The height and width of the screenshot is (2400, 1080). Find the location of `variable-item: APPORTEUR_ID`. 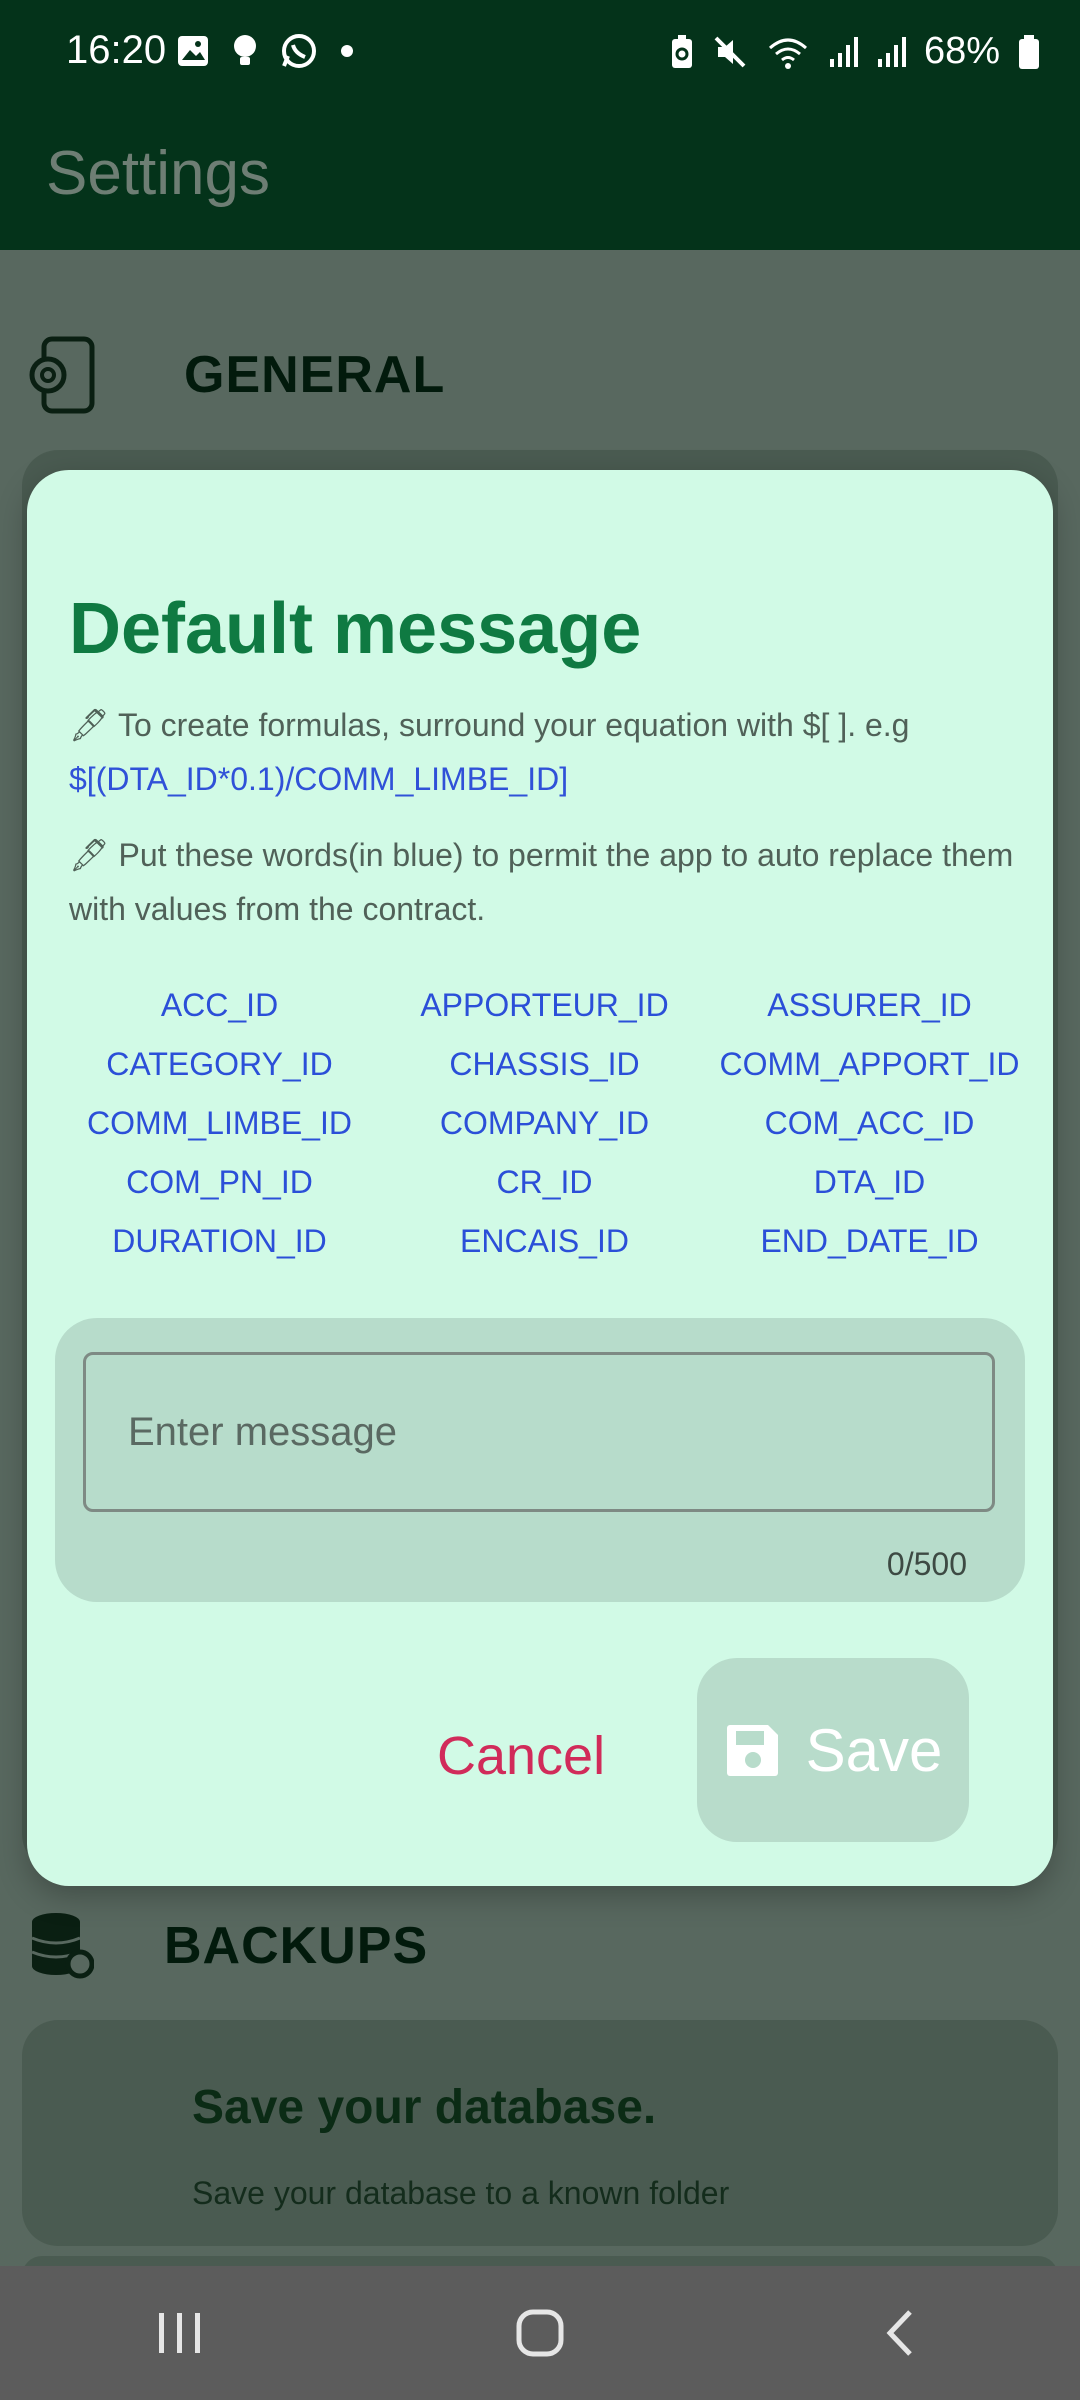

variable-item: APPORTEUR_ID is located at coordinates (544, 1005).